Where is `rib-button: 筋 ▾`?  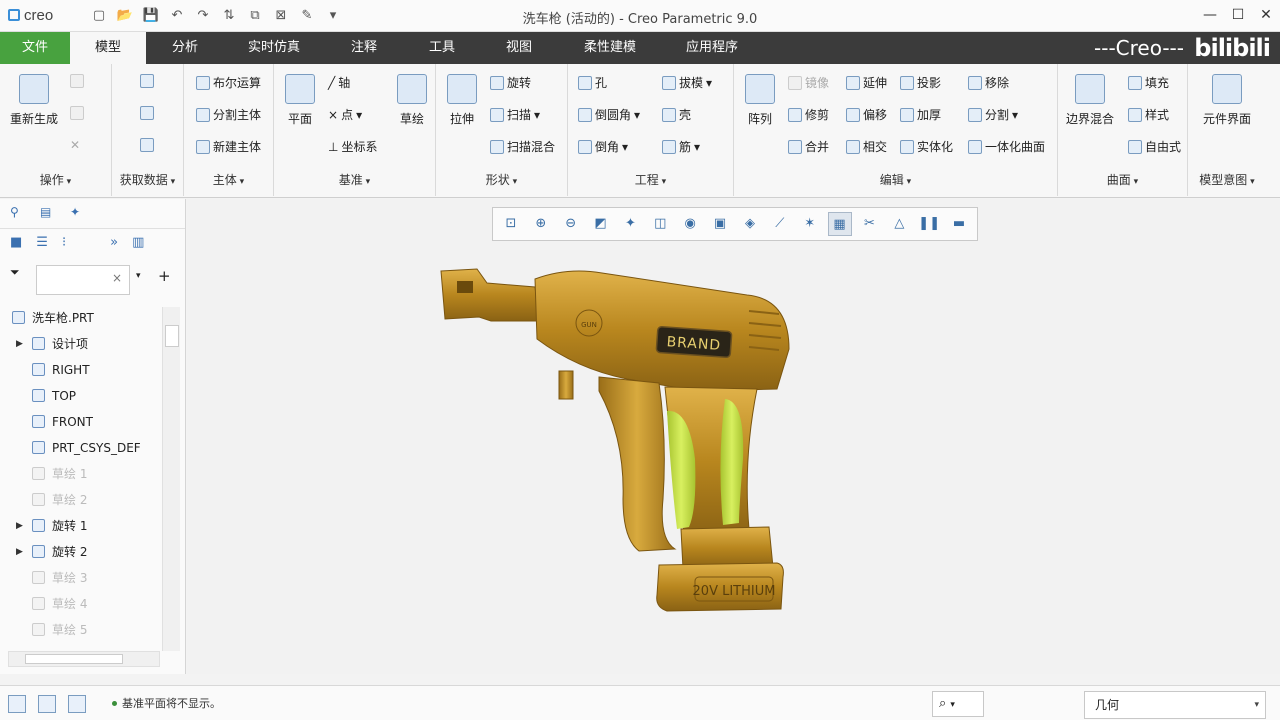 rib-button: 筋 ▾ is located at coordinates (681, 146).